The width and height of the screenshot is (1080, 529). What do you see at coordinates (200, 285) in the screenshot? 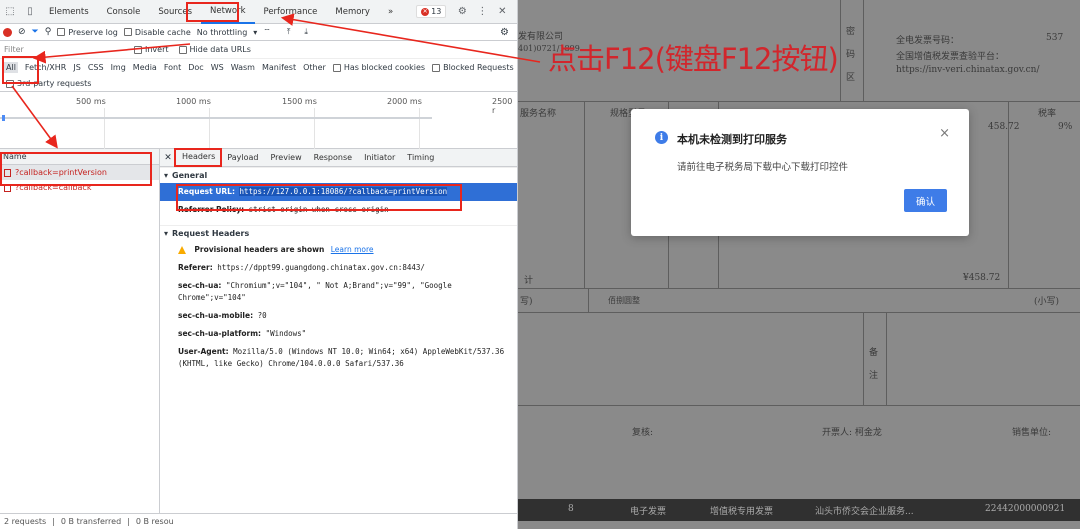
I see `header-key: sec-ch-ua:` at bounding box center [200, 285].